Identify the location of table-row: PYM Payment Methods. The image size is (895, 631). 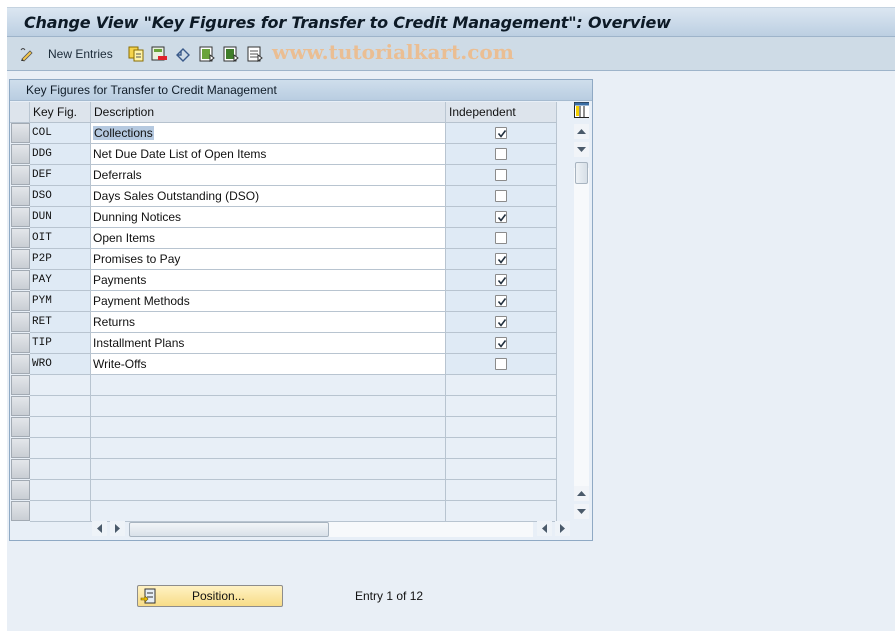
(284, 301).